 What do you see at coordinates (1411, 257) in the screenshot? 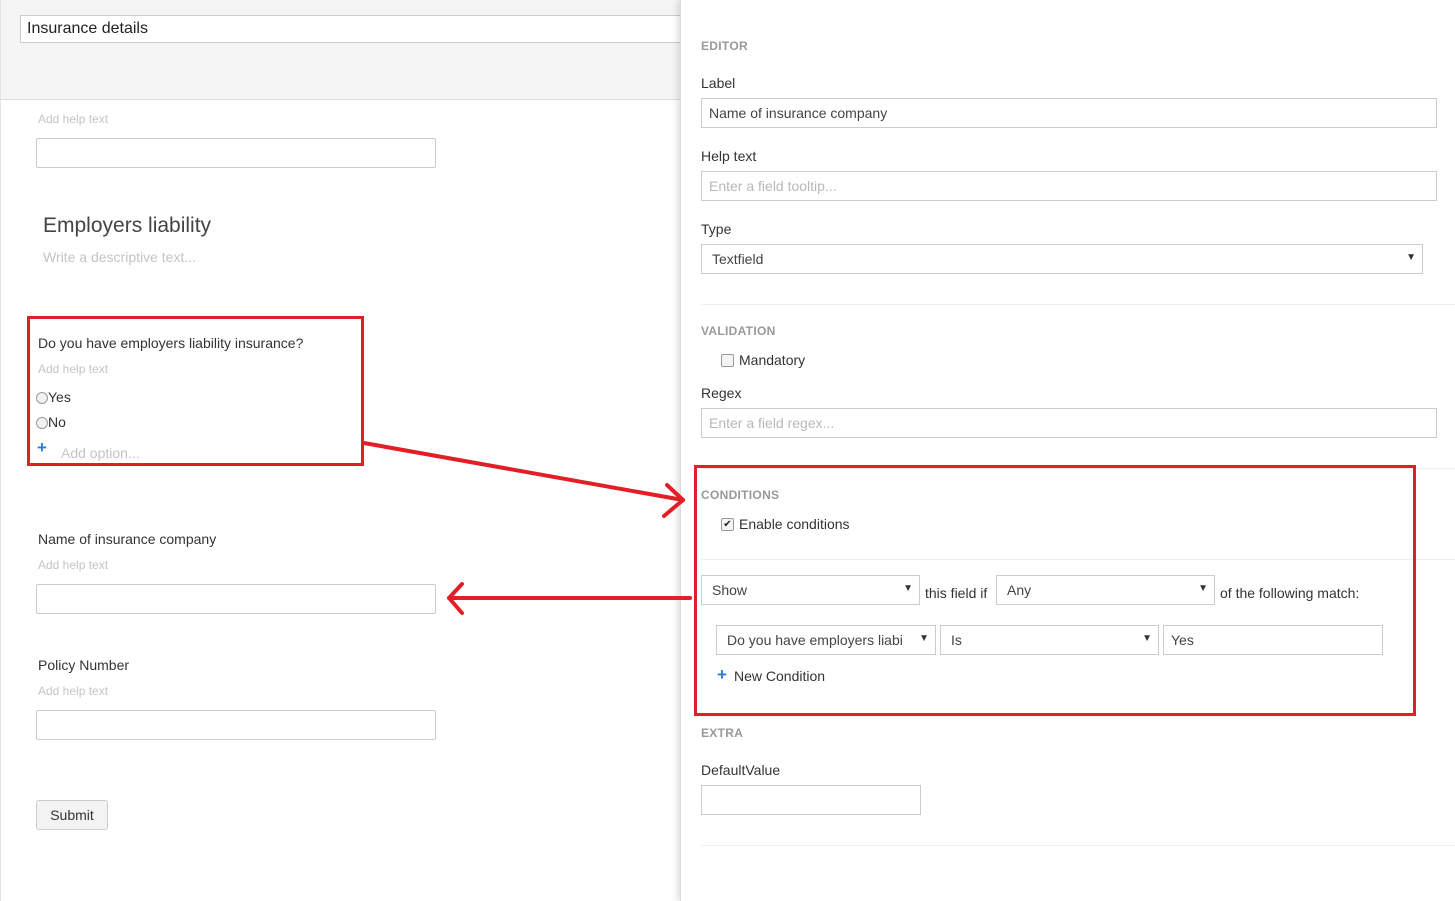
I see `chevron-down-icon: ▼` at bounding box center [1411, 257].